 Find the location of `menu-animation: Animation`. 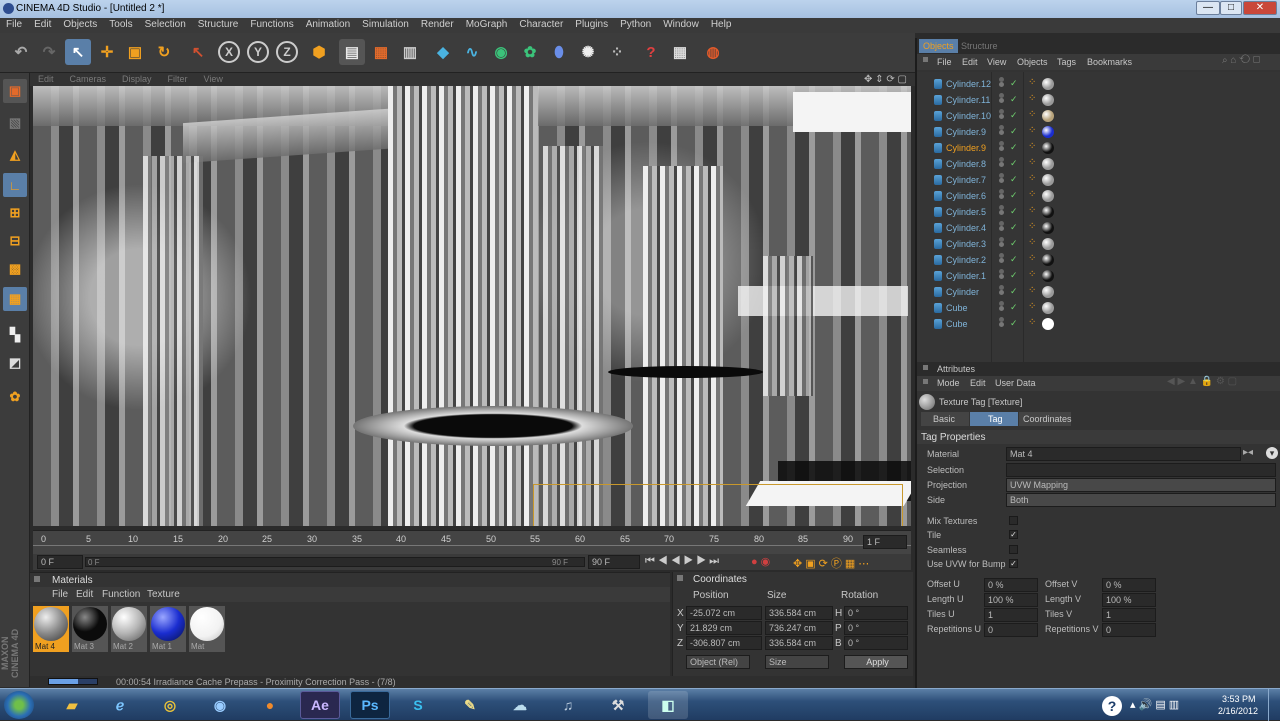

menu-animation: Animation is located at coordinates (328, 24).